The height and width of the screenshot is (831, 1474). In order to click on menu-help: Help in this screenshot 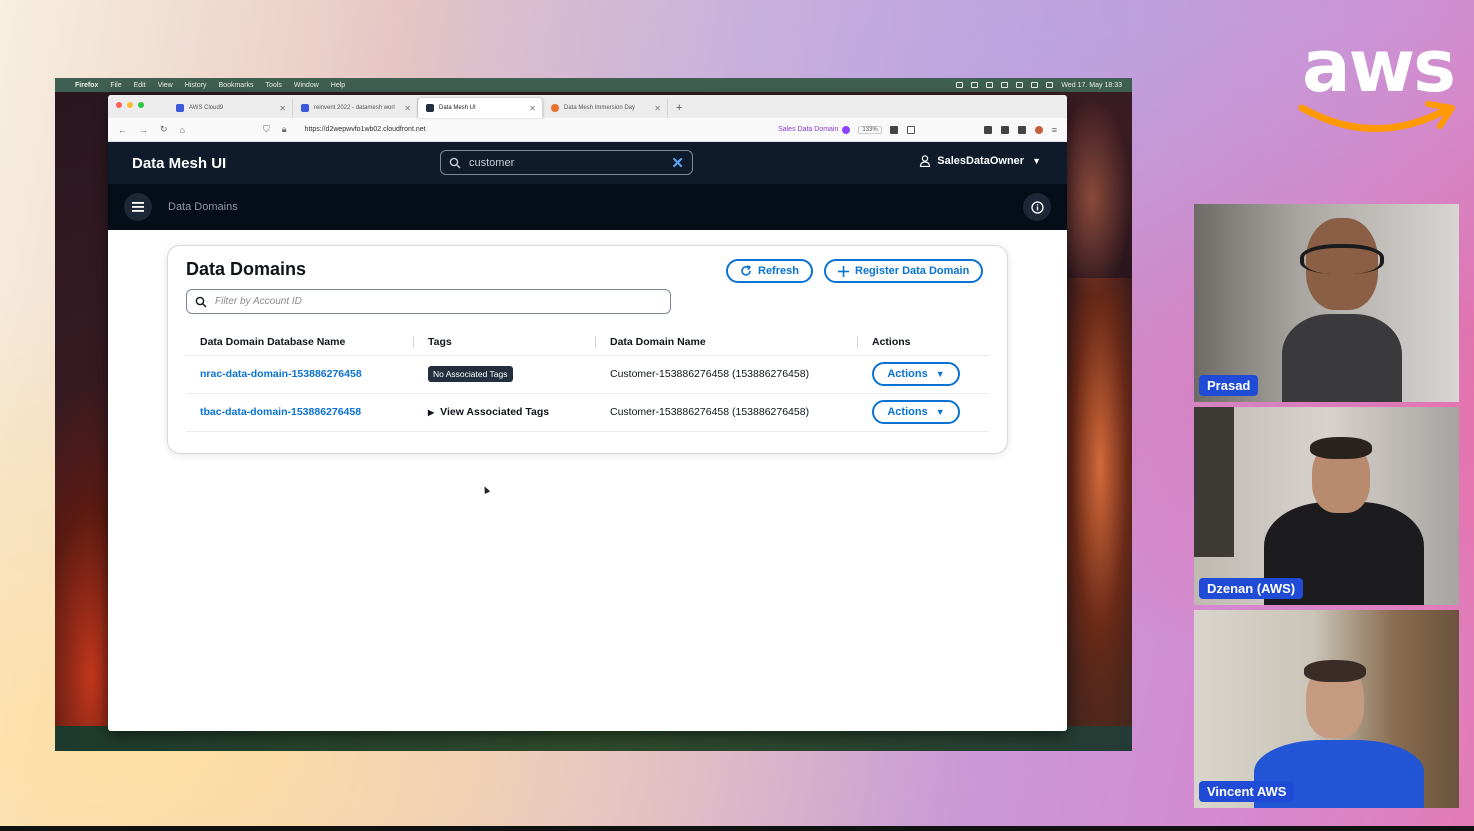, I will do `click(338, 85)`.